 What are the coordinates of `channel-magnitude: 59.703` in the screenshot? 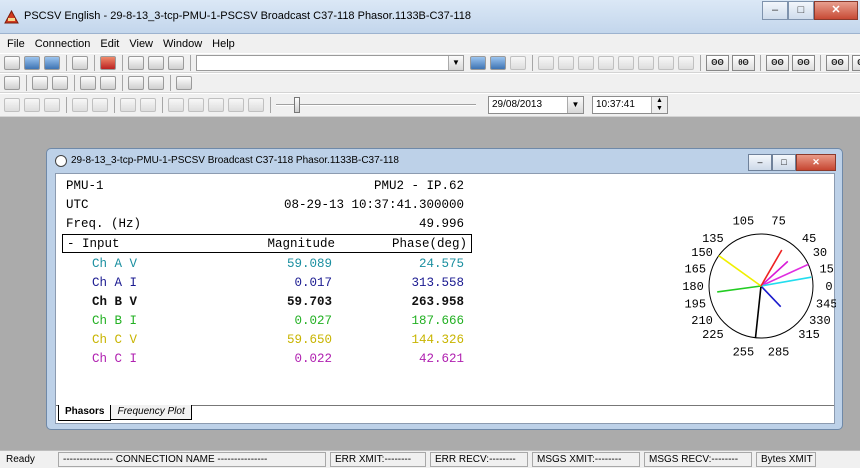 It's located at (309, 302).